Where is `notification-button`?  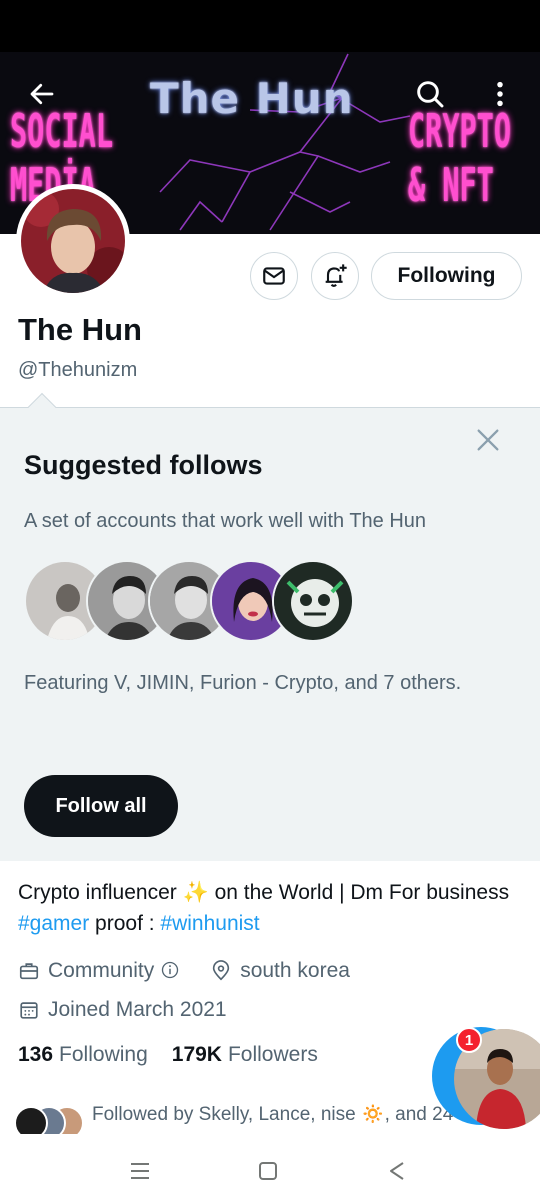 notification-button is located at coordinates (335, 276).